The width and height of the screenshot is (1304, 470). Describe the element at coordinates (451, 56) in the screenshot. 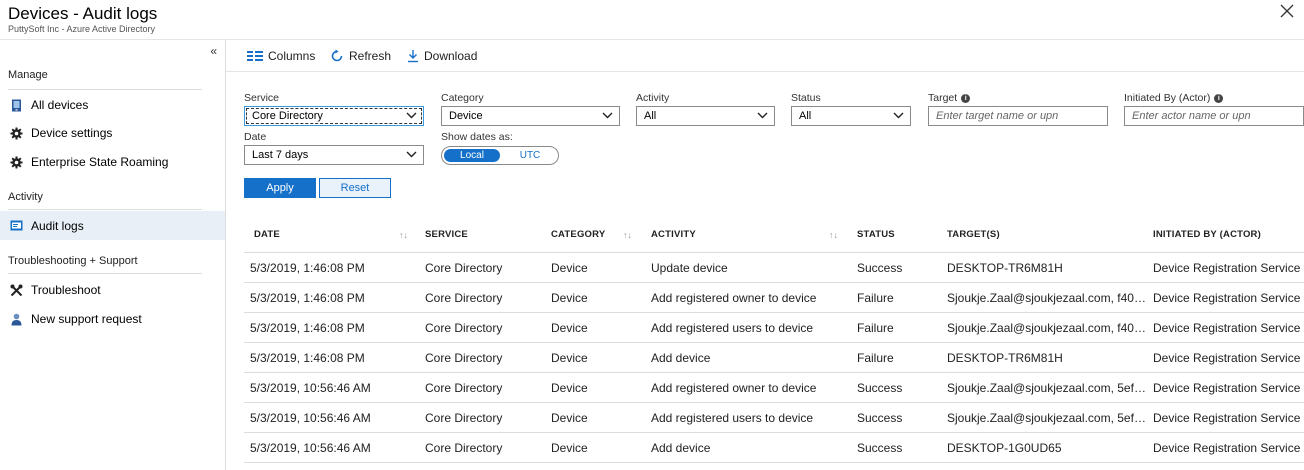

I see `download-label: Download` at that location.